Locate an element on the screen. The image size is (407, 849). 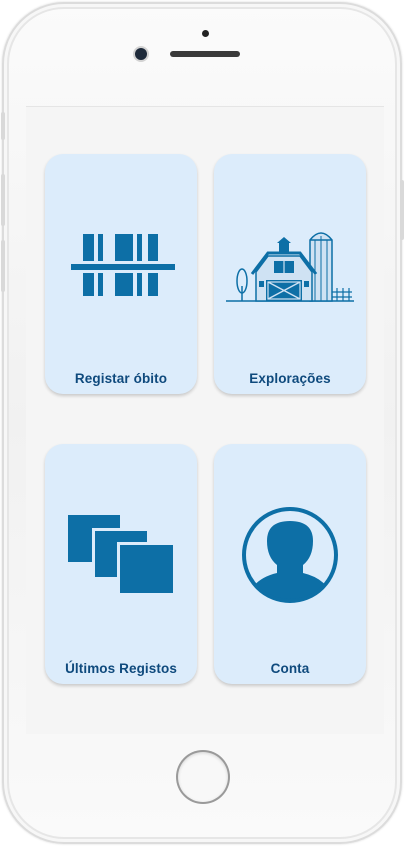
volume-down-button is located at coordinates (3, 266).